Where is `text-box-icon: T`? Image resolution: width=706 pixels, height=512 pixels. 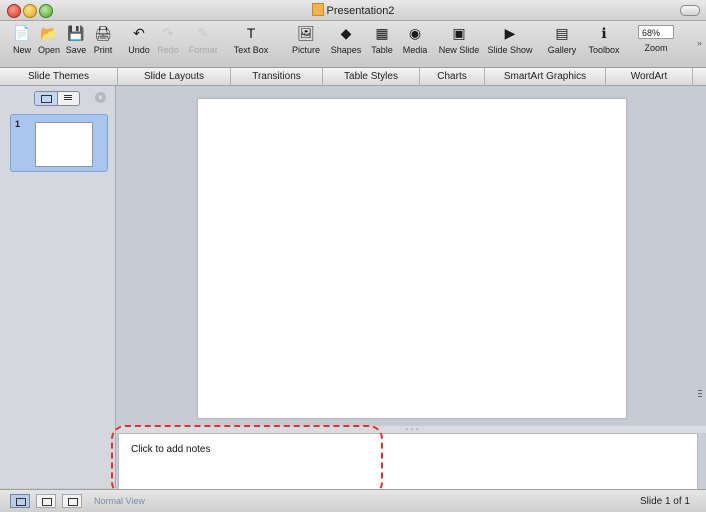 text-box-icon: T is located at coordinates (251, 33).